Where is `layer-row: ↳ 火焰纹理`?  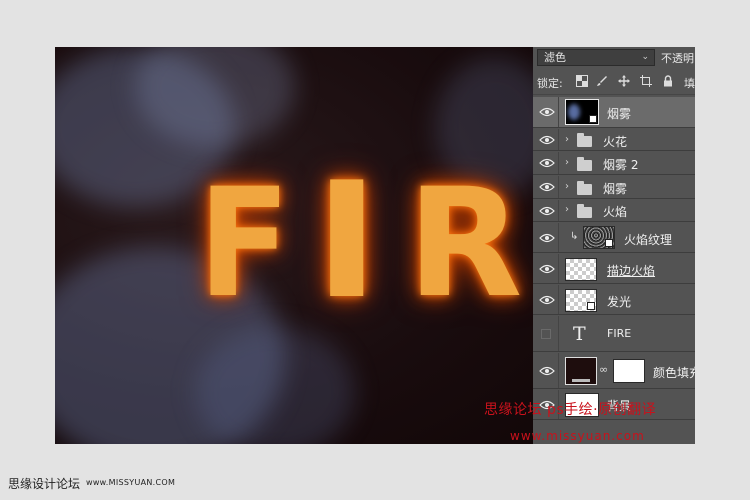 layer-row: ↳ 火焰纹理 is located at coordinates (614, 238).